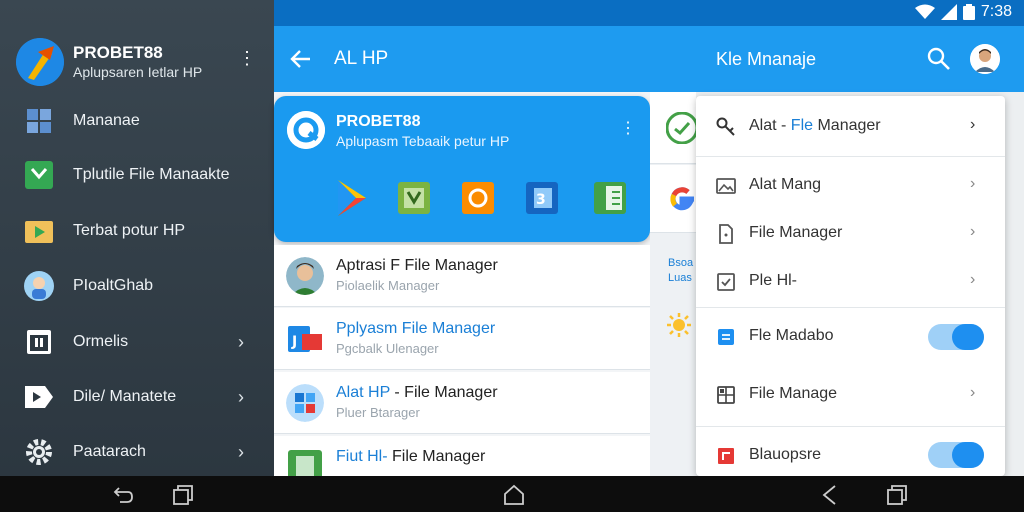 Image resolution: width=1024 pixels, height=512 pixels. I want to click on play-label-icon, so click(39, 397).